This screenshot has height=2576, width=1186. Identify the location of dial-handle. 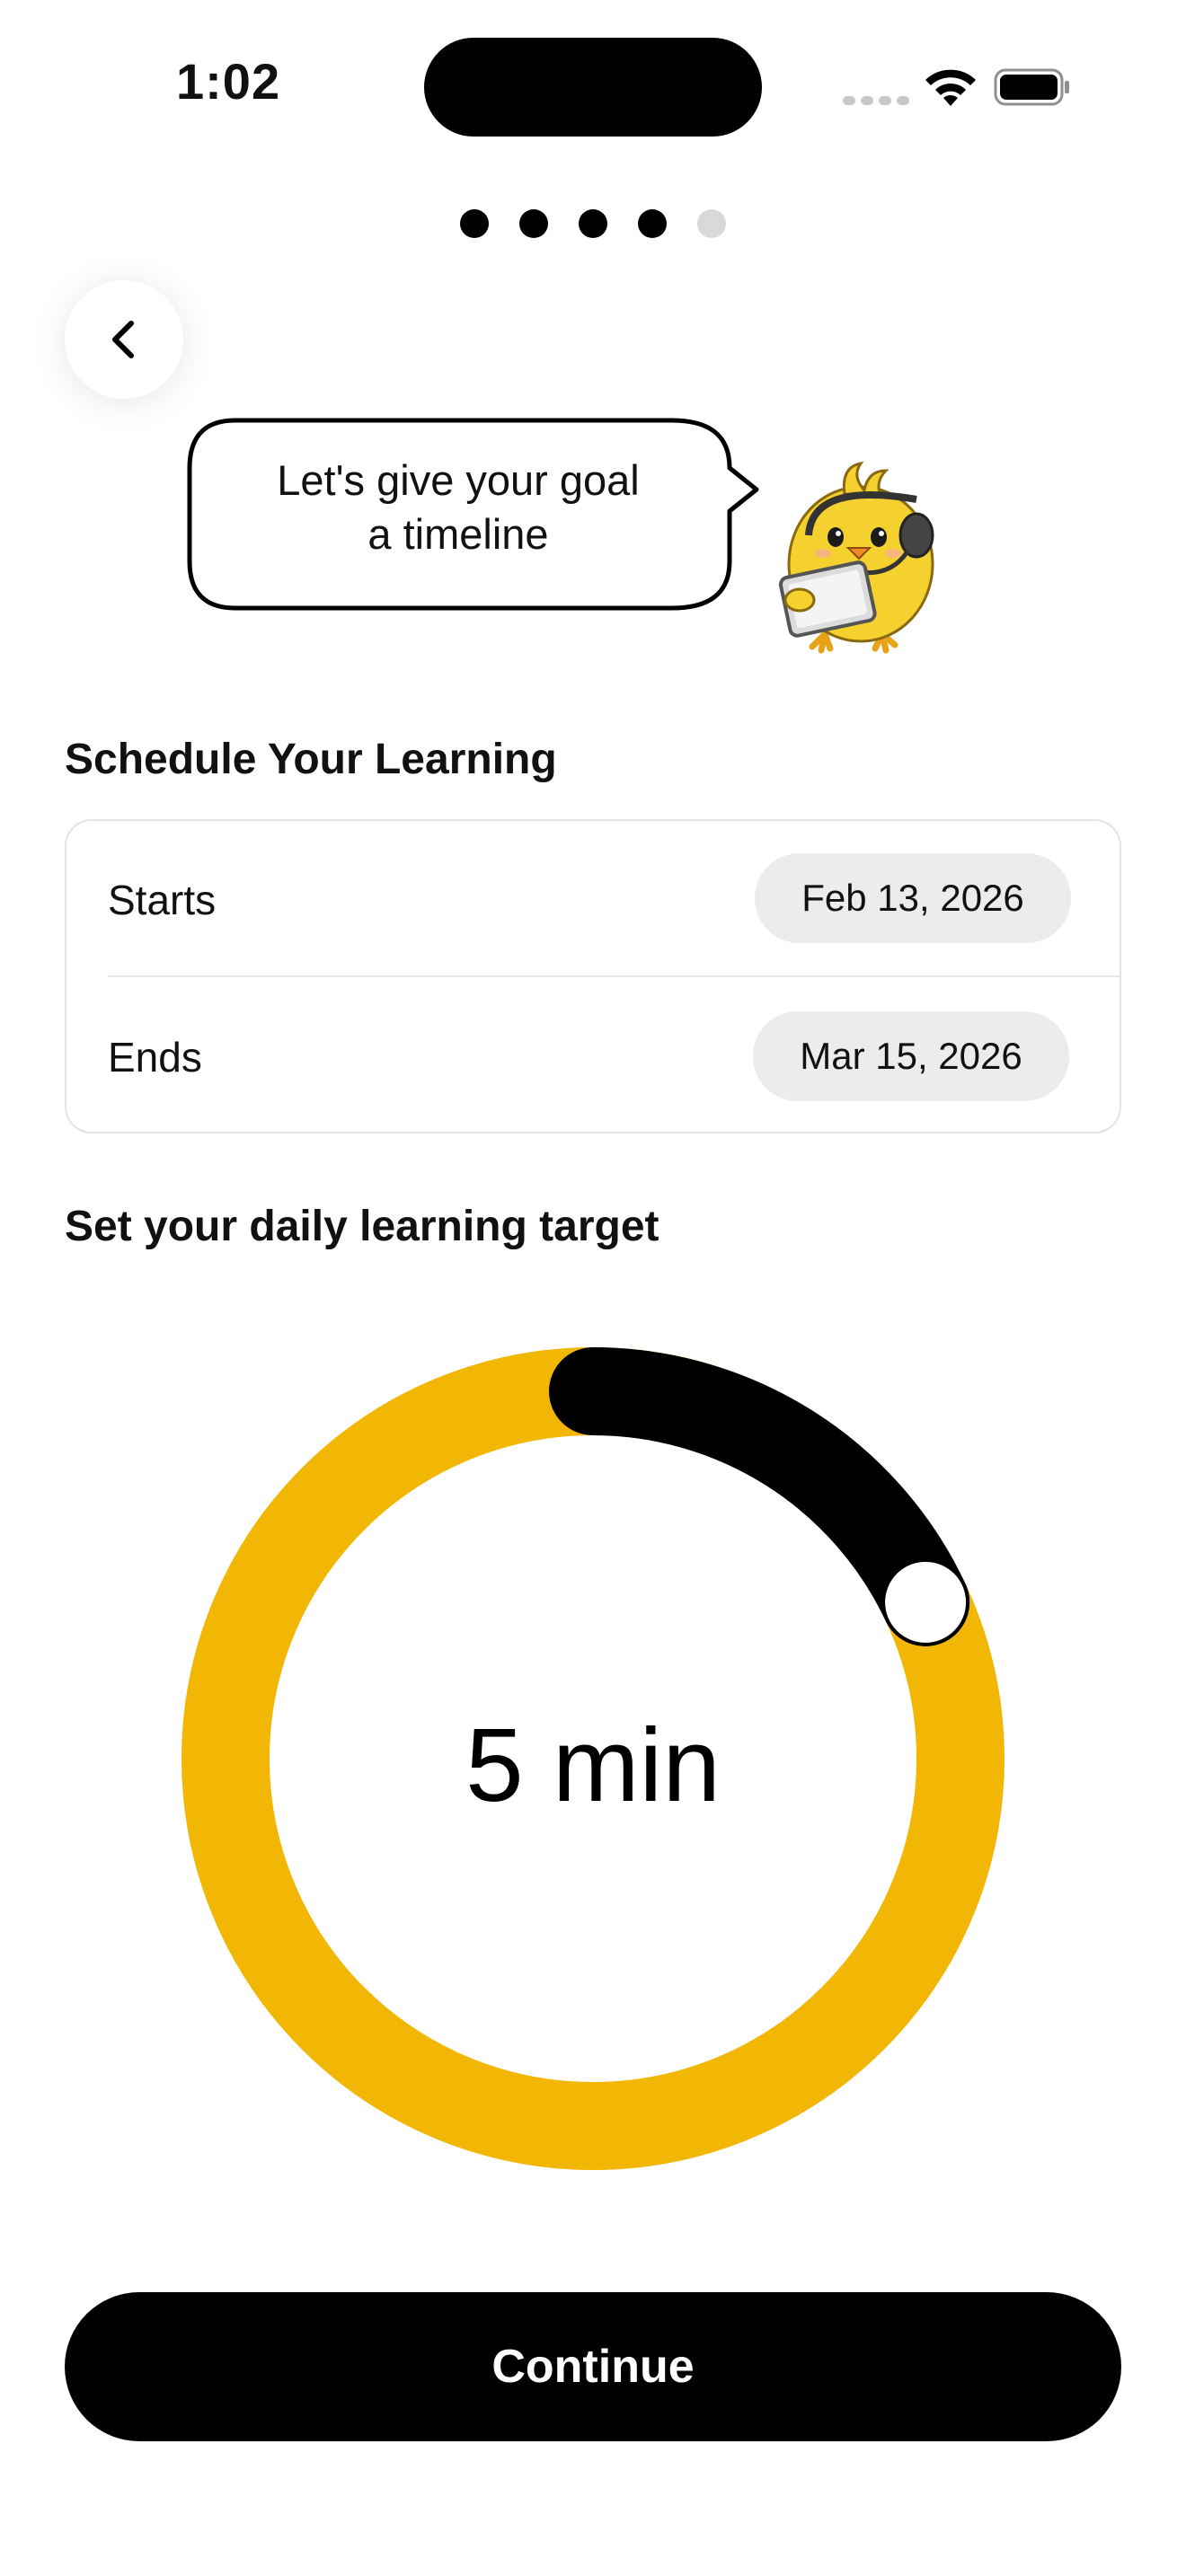
(925, 1601).